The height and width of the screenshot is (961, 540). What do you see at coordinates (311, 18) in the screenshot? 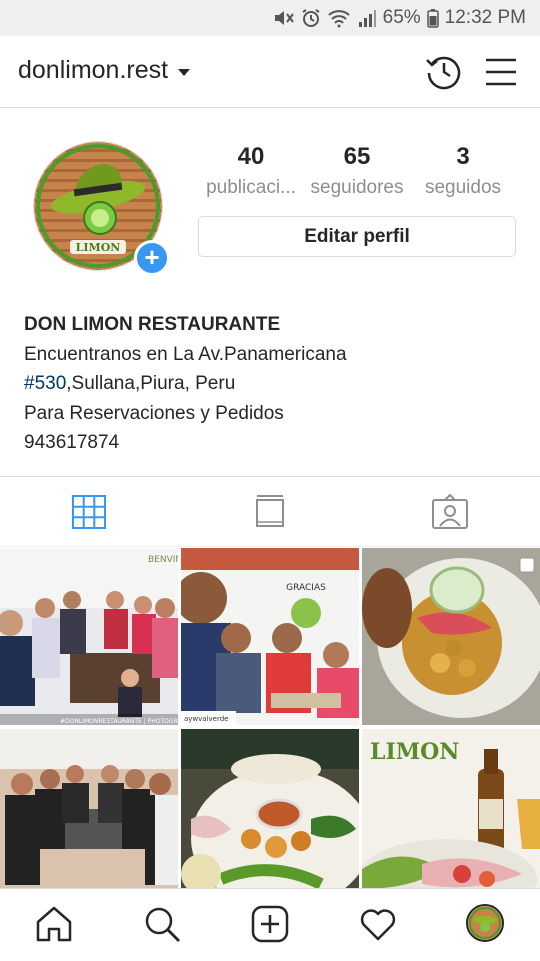
I see `alarm-icon` at bounding box center [311, 18].